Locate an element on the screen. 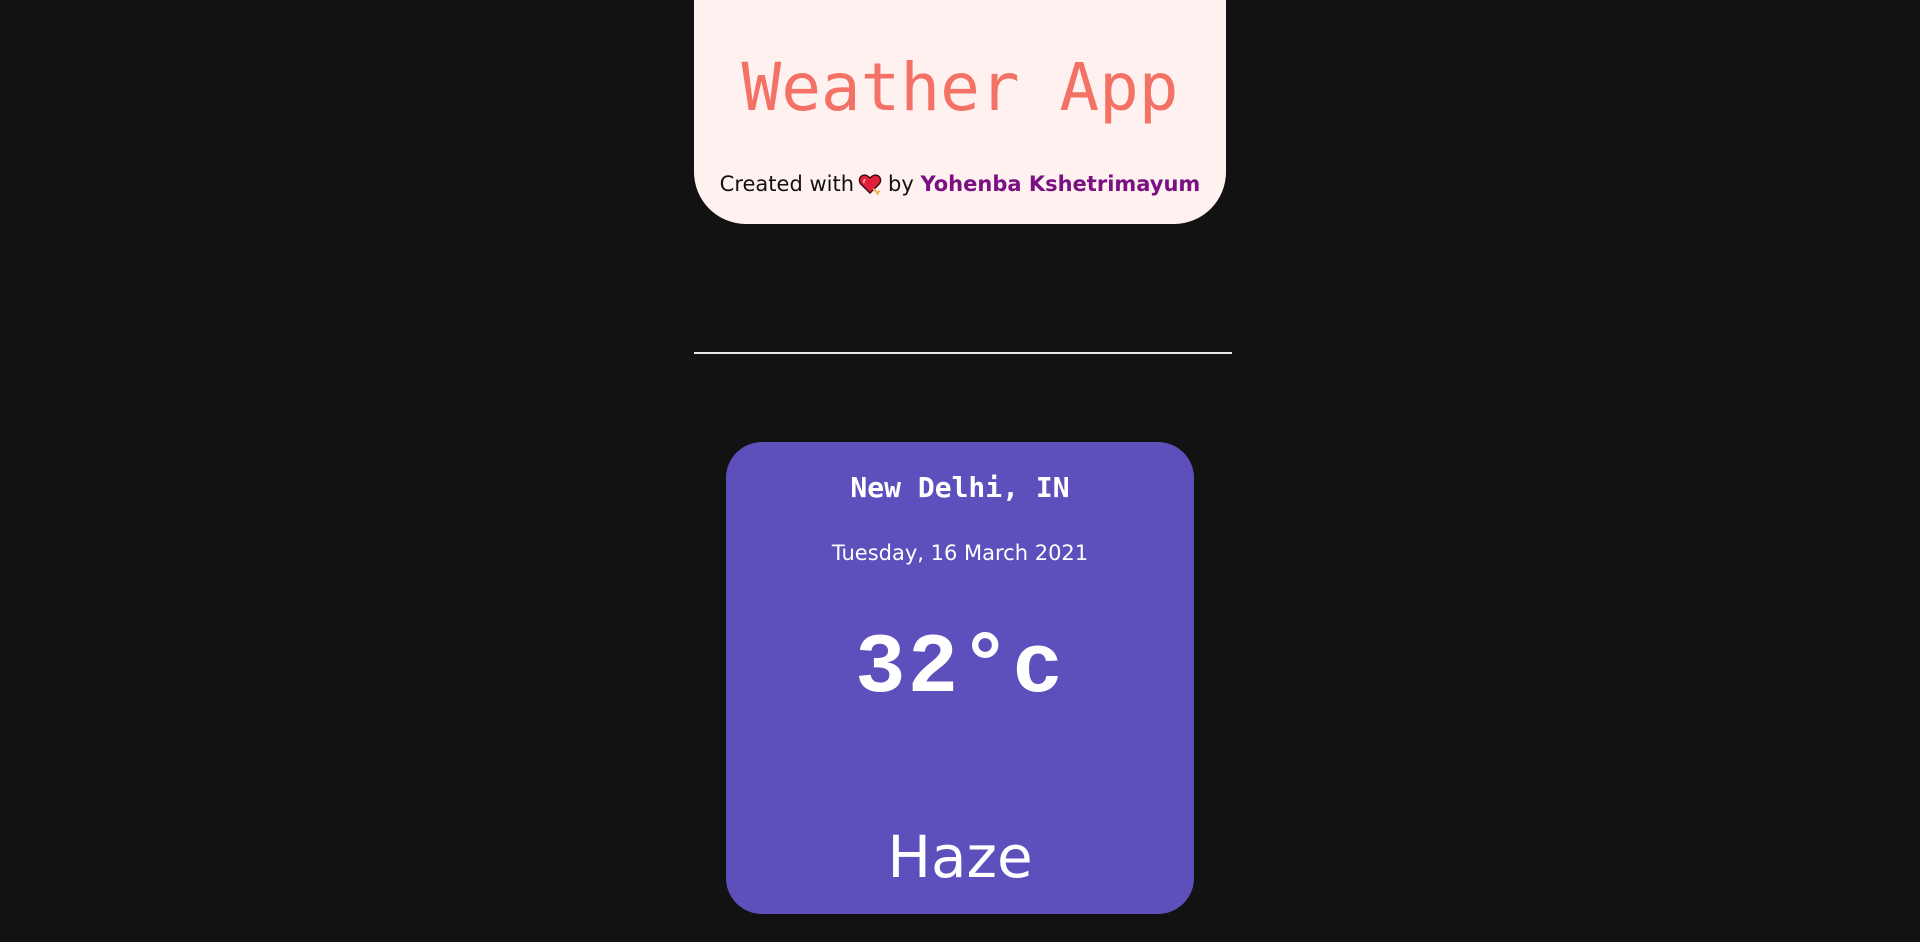  heart-icon is located at coordinates (870, 184).